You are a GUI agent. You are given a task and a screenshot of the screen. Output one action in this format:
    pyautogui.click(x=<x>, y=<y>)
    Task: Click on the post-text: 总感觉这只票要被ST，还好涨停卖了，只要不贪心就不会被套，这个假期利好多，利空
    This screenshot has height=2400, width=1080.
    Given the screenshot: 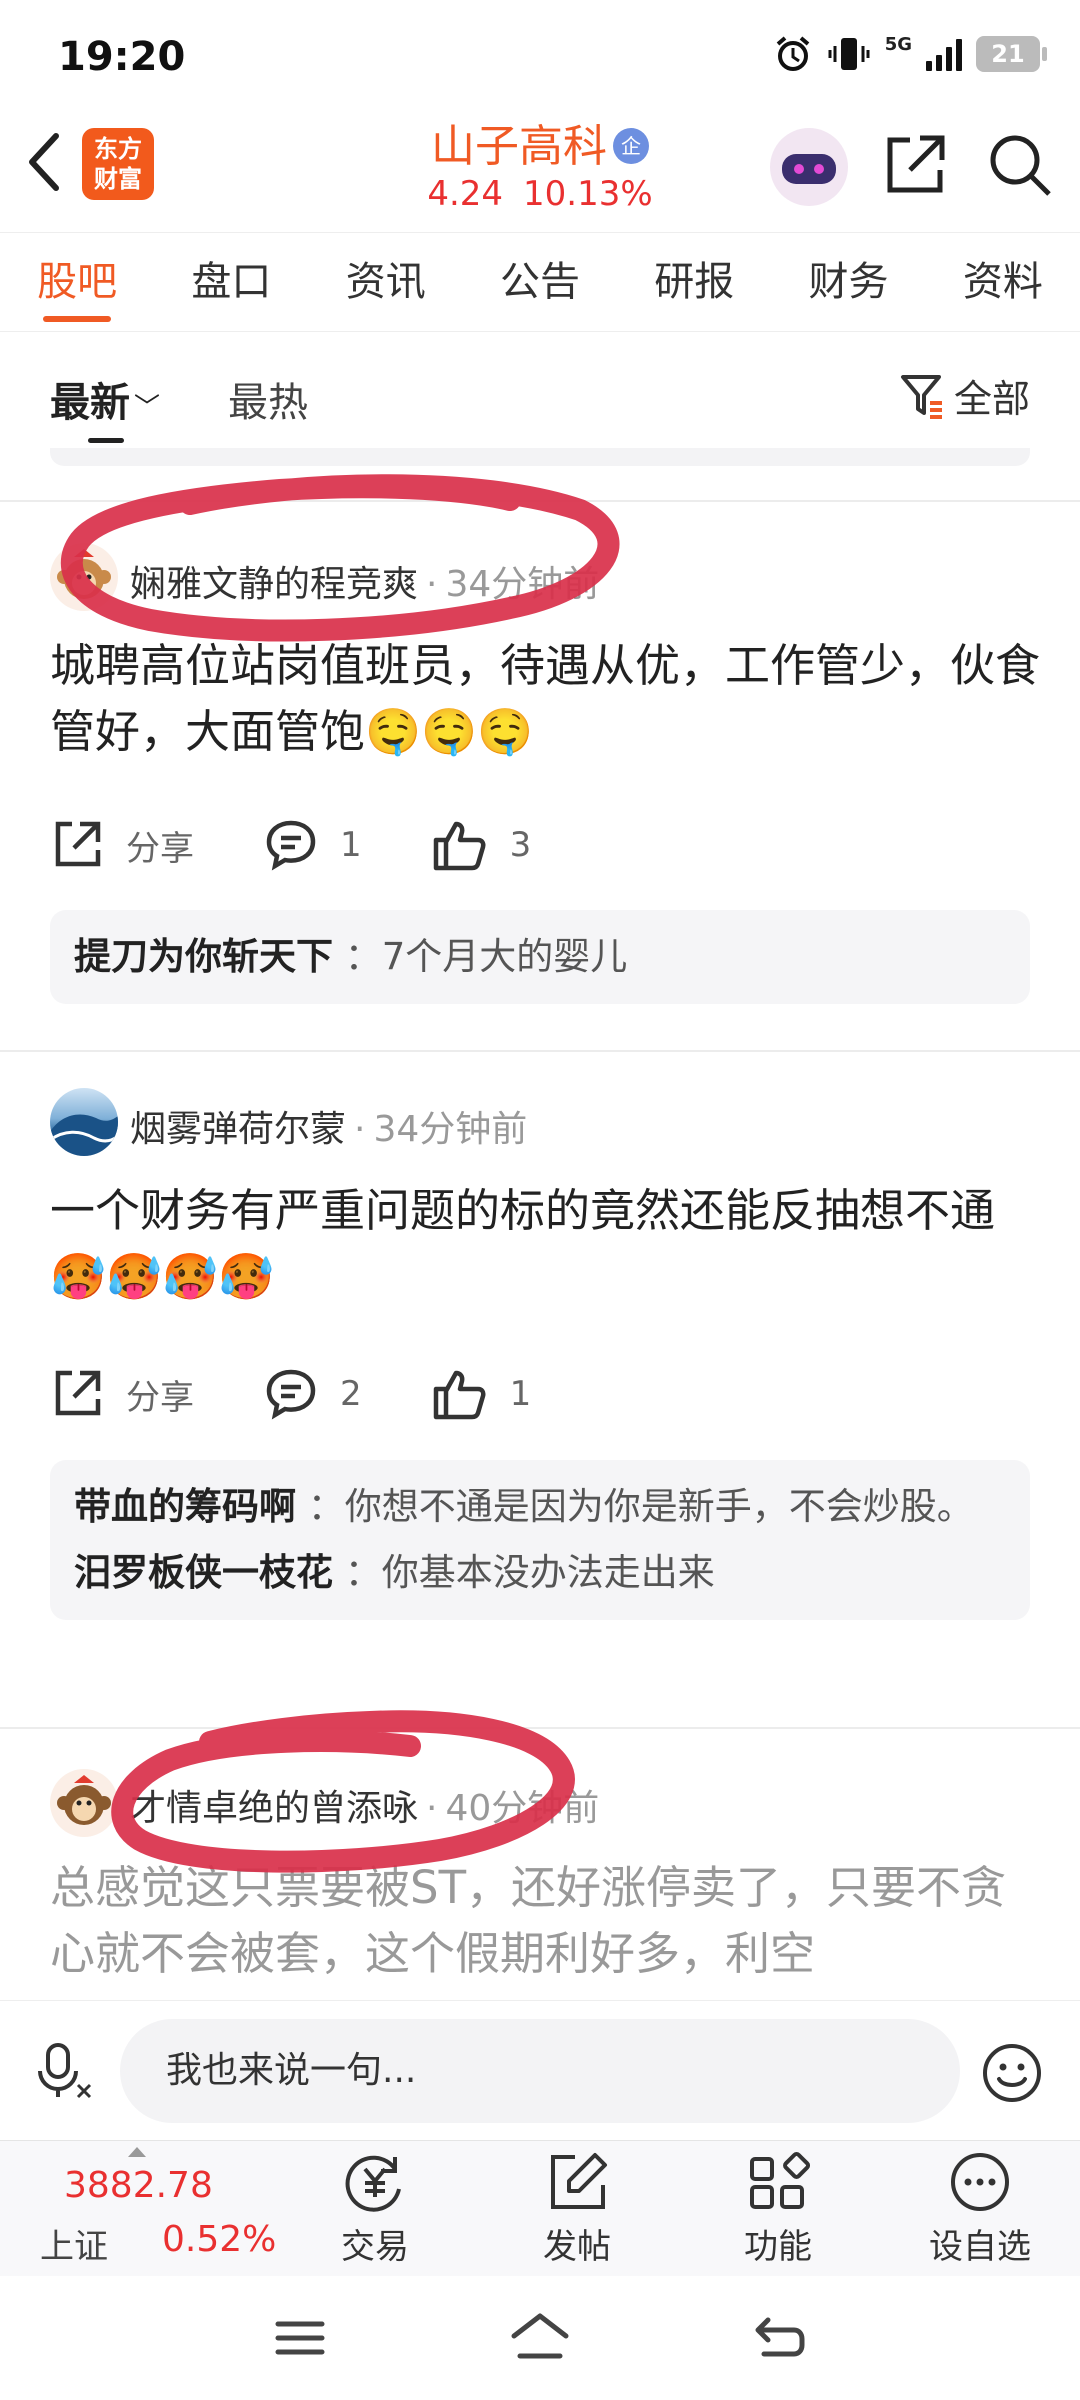 What is the action you would take?
    pyautogui.click(x=545, y=1921)
    